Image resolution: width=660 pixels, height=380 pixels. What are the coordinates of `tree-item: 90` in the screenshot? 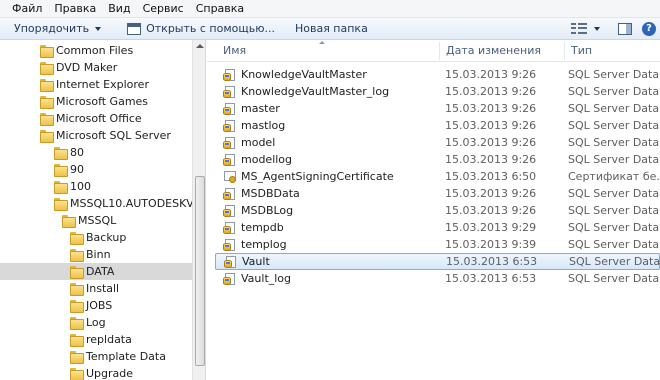 It's located at (96, 169).